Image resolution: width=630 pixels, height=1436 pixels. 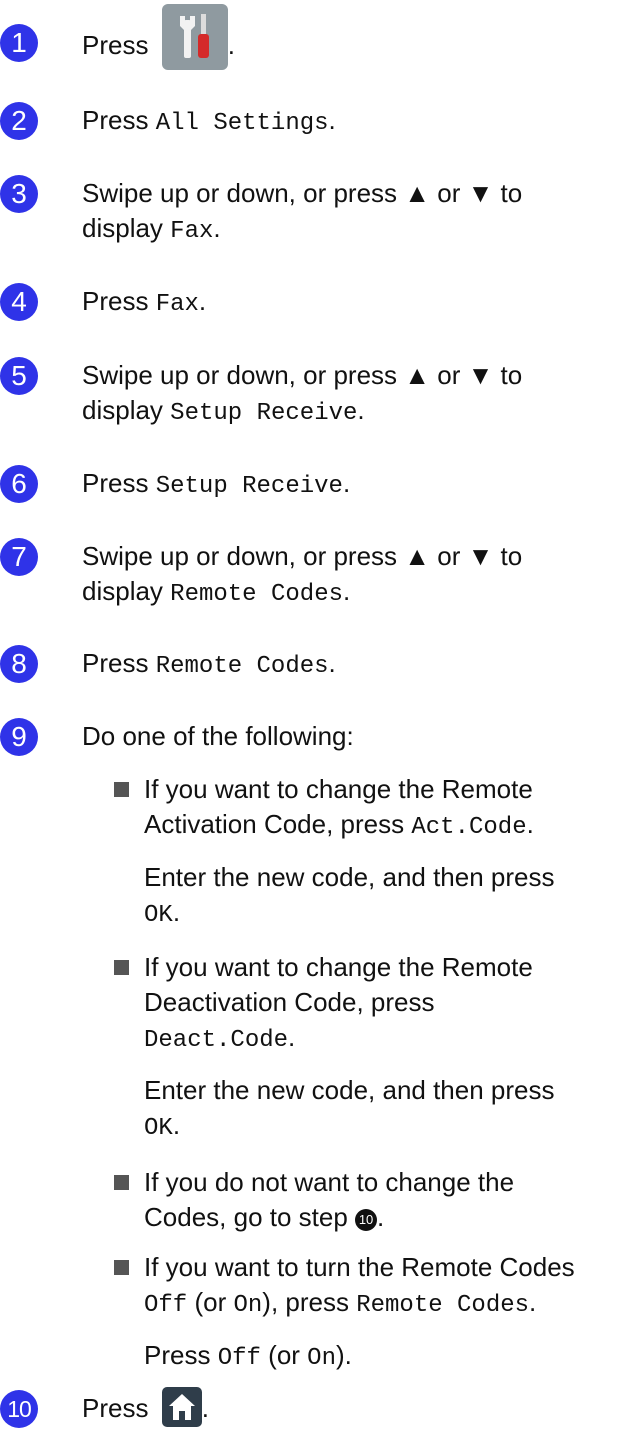 I want to click on step-line: display Fax., so click(x=151, y=229).